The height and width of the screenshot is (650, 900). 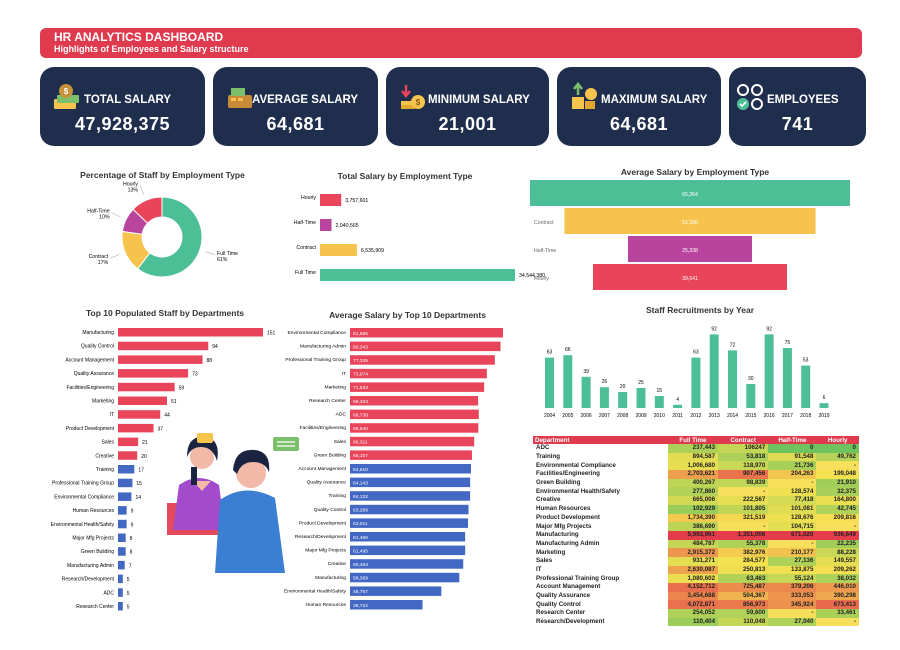 I want to click on bar-value-label: 9, so click(x=132, y=525).